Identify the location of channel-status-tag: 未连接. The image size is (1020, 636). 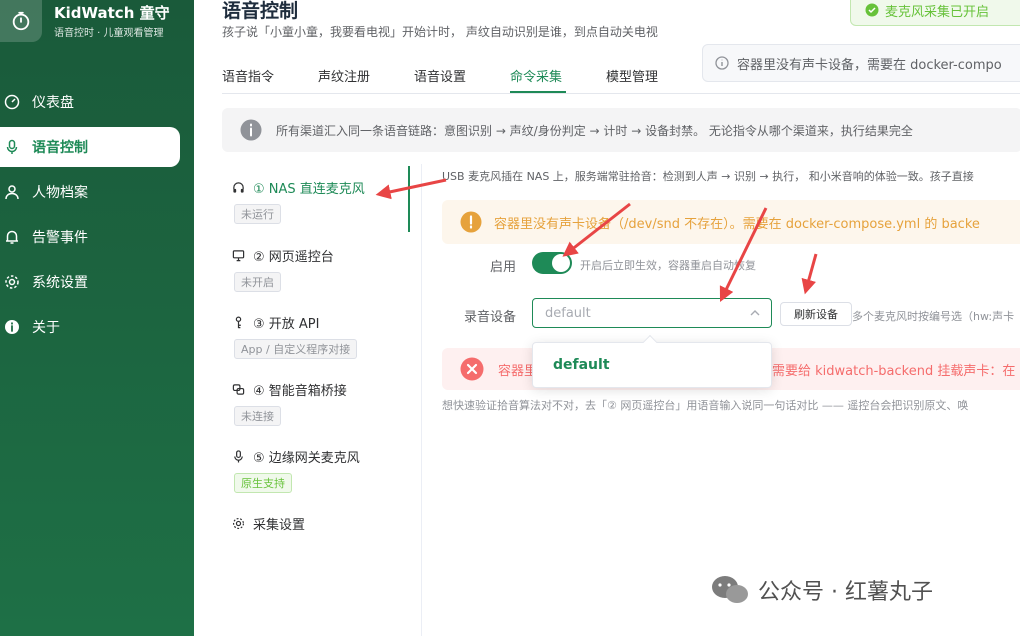
(257, 416).